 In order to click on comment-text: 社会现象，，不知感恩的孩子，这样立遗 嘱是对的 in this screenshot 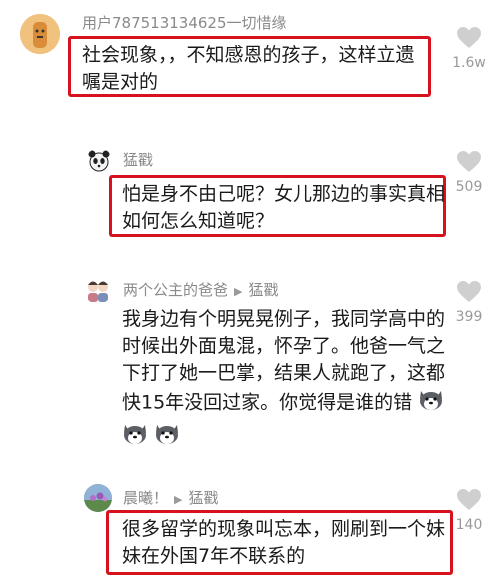, I will do `click(248, 68)`.